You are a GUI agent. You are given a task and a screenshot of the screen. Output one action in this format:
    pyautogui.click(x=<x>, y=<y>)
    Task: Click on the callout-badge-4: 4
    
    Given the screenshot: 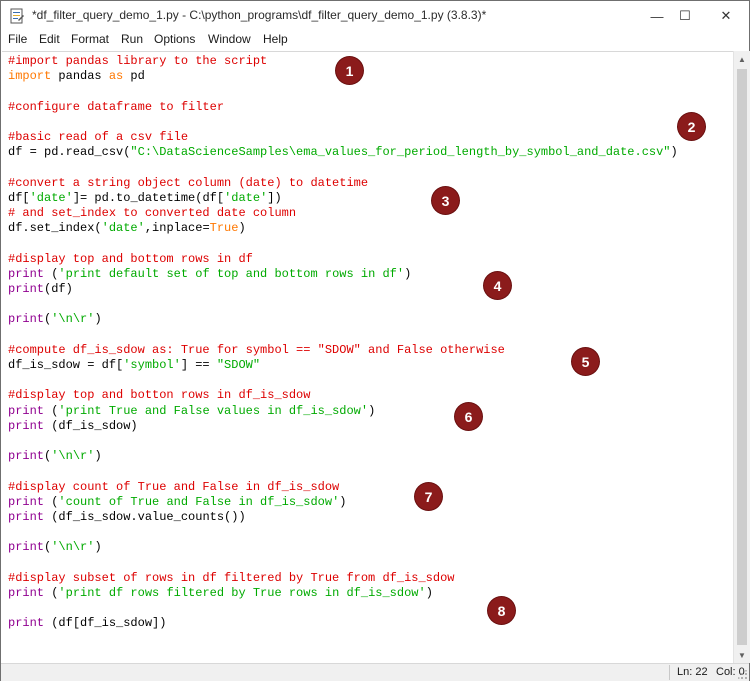 What is the action you would take?
    pyautogui.click(x=497, y=285)
    